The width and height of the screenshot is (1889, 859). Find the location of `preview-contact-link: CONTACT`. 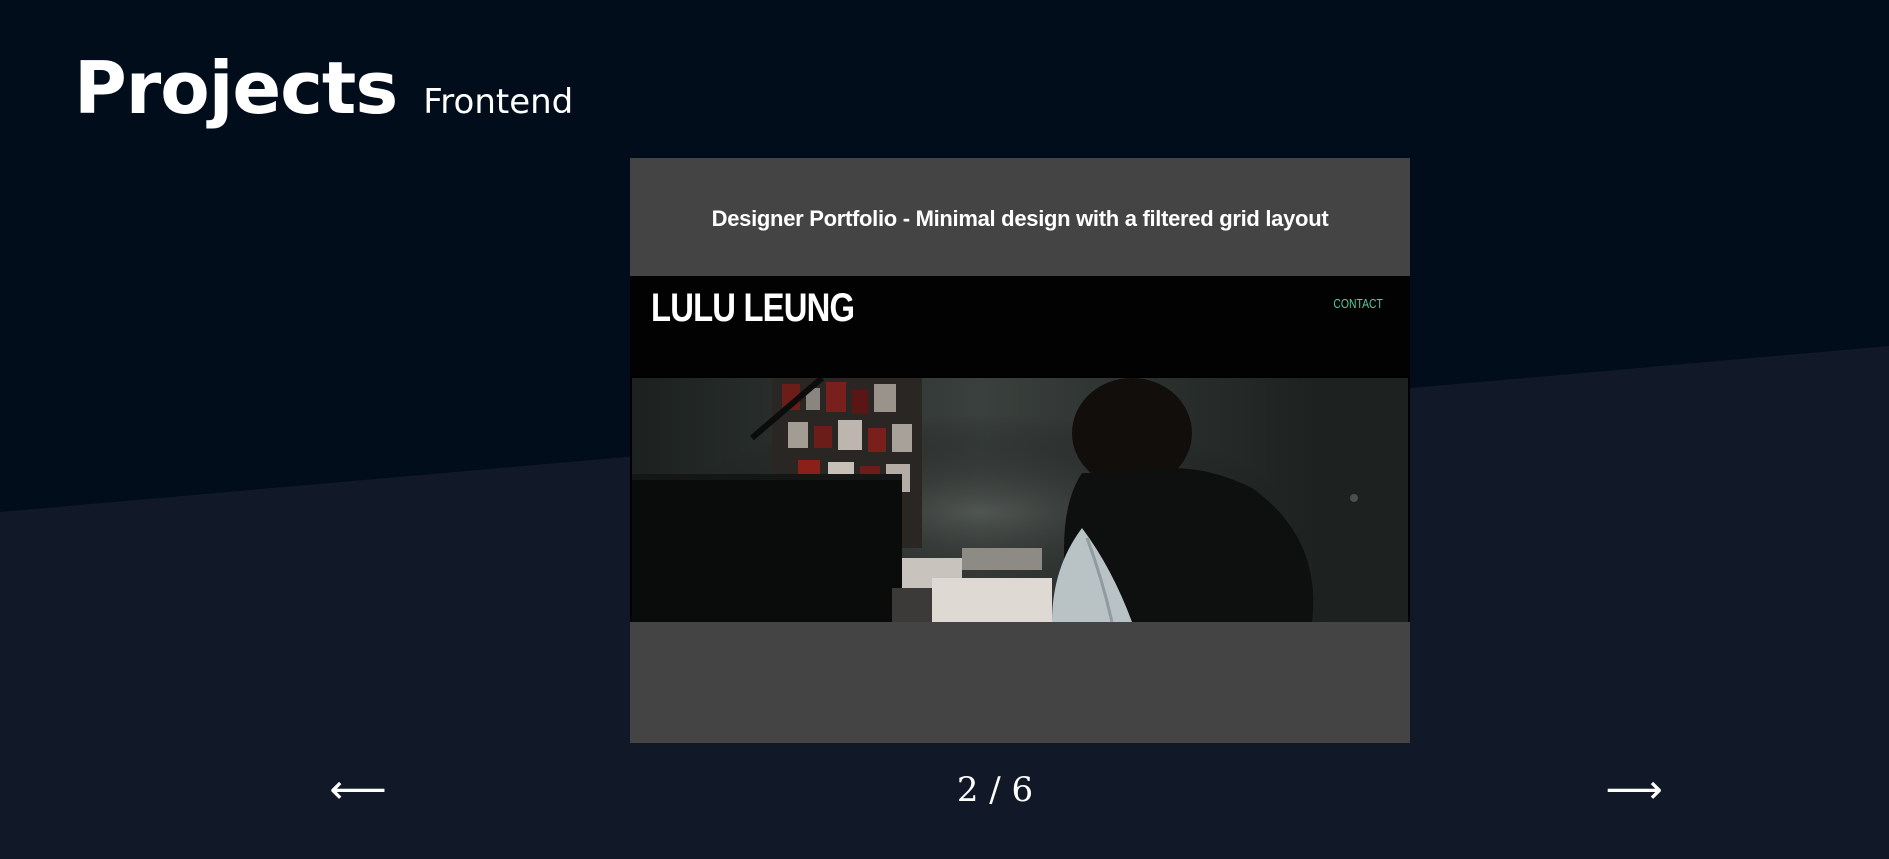

preview-contact-link: CONTACT is located at coordinates (1358, 303).